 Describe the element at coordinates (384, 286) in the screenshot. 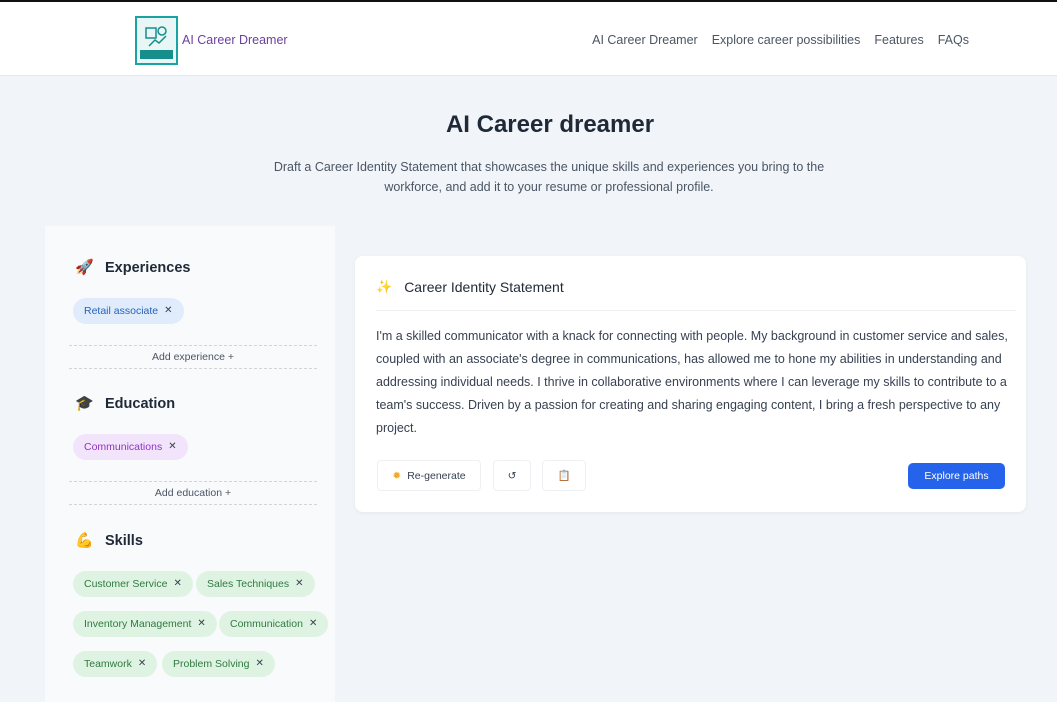

I see `sparkle-icon: ✨` at that location.